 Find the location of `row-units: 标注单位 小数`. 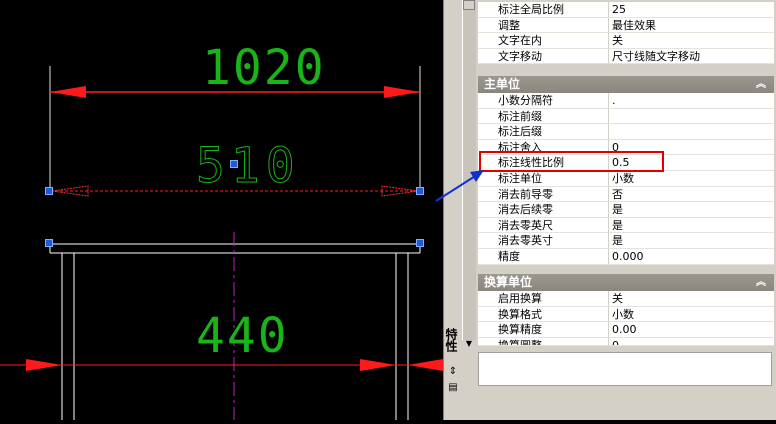

row-units: 标注单位 小数 is located at coordinates (626, 178).